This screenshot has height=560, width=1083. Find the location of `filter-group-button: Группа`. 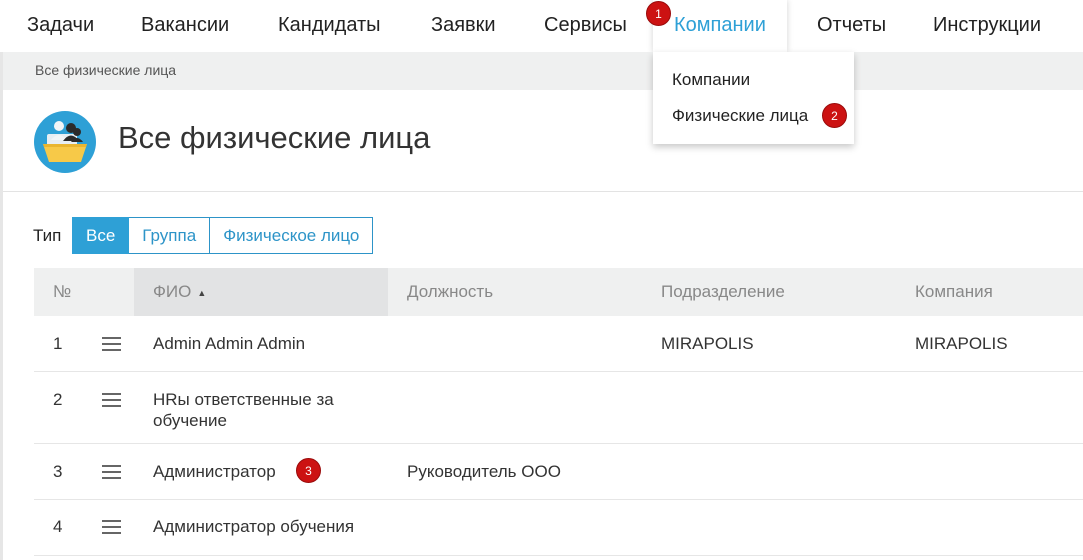

filter-group-button: Группа is located at coordinates (170, 235).